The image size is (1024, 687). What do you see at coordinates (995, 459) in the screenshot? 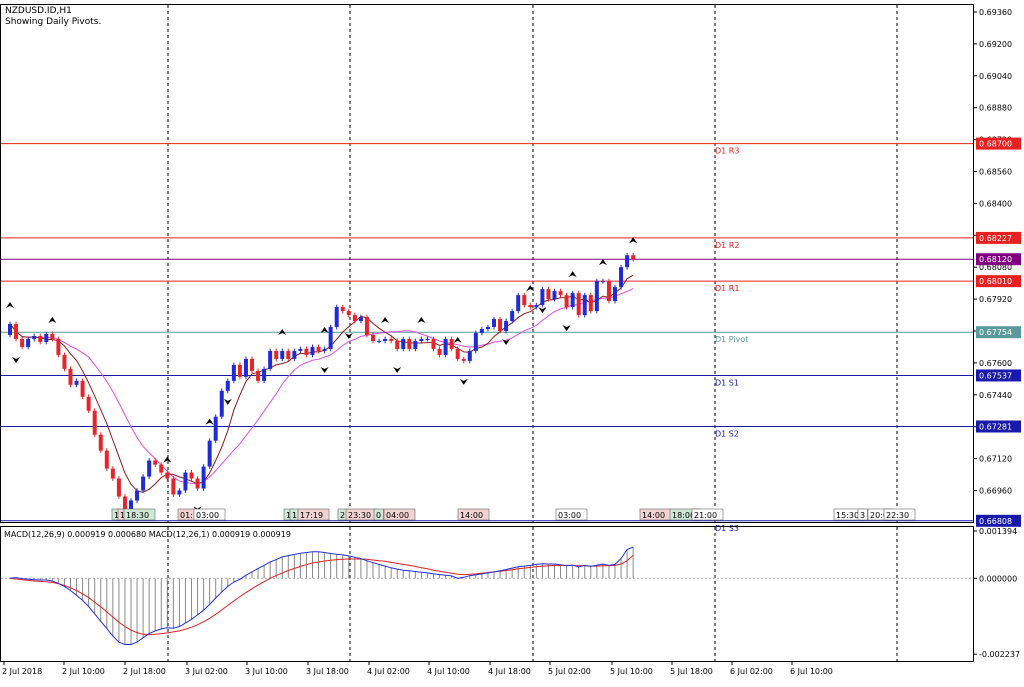
I see `y-tick-label: 0.67120` at bounding box center [995, 459].